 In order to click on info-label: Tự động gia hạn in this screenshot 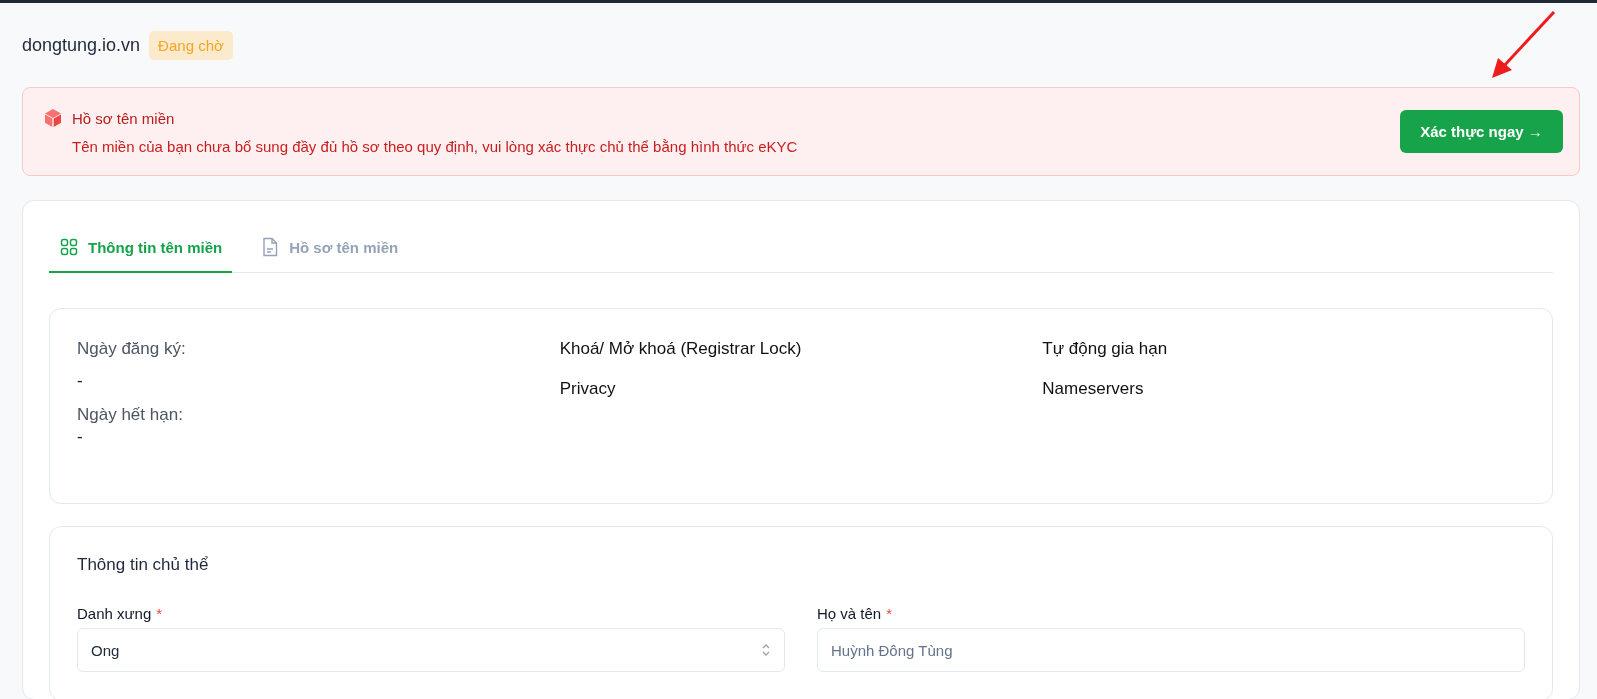, I will do `click(1105, 349)`.